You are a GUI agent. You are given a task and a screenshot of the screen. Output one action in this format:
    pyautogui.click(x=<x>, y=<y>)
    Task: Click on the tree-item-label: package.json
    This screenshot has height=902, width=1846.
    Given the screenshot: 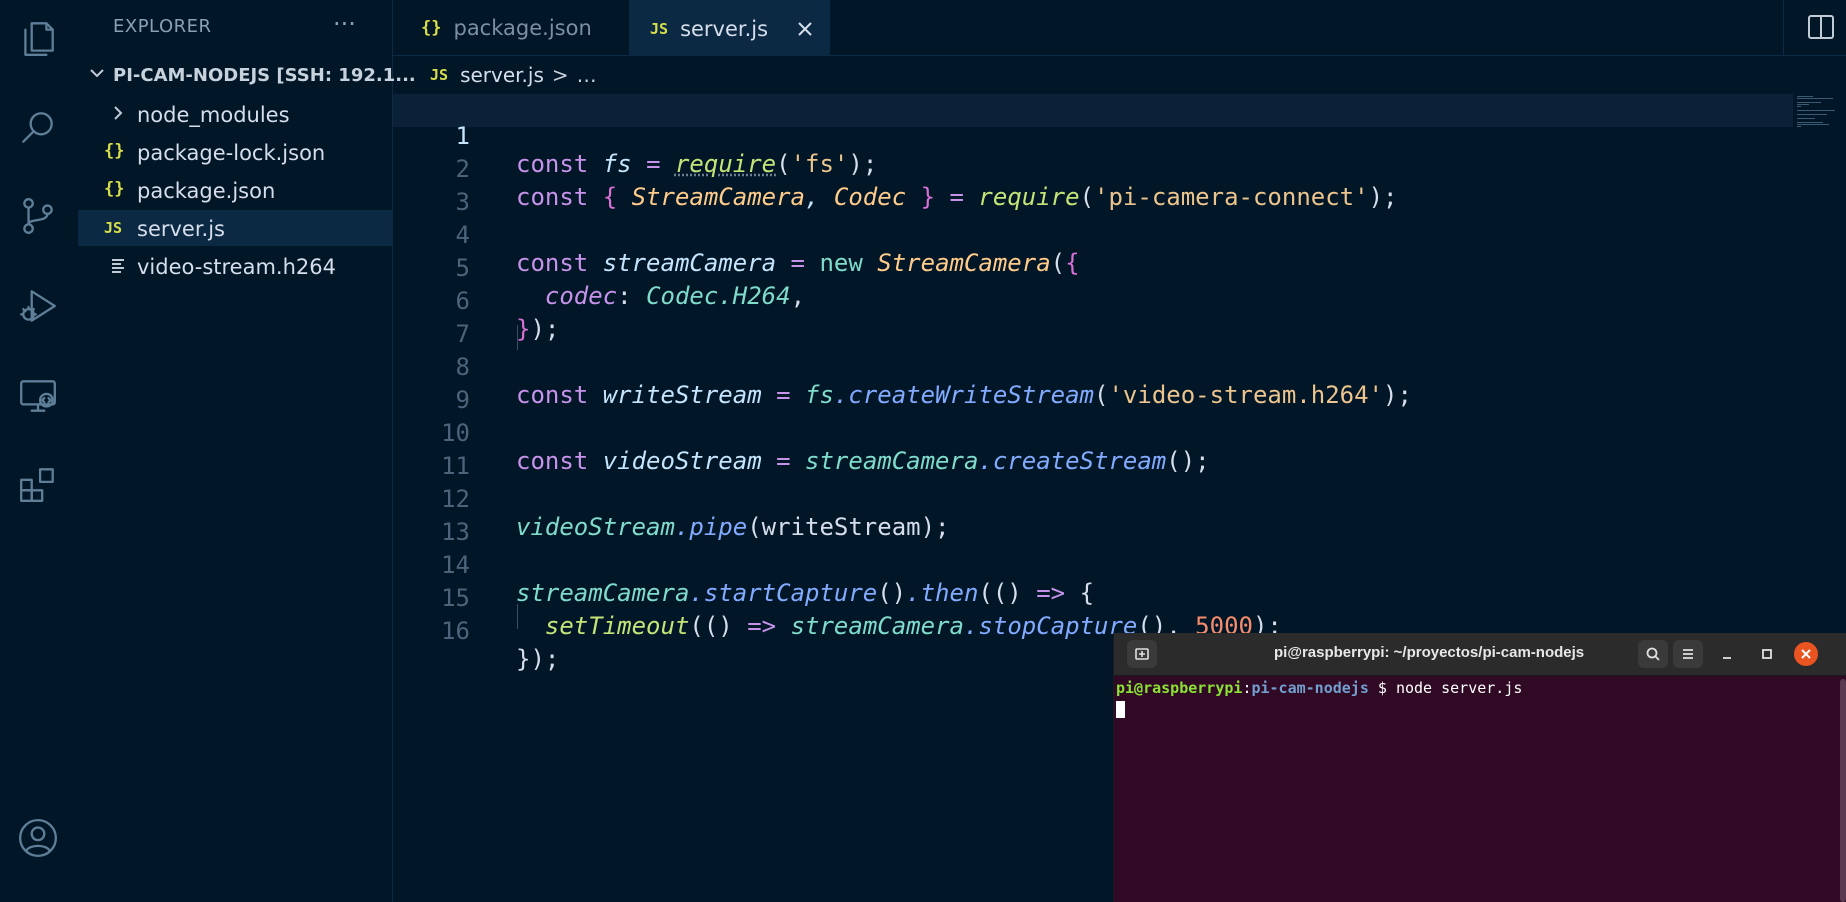 What is the action you would take?
    pyautogui.click(x=206, y=191)
    